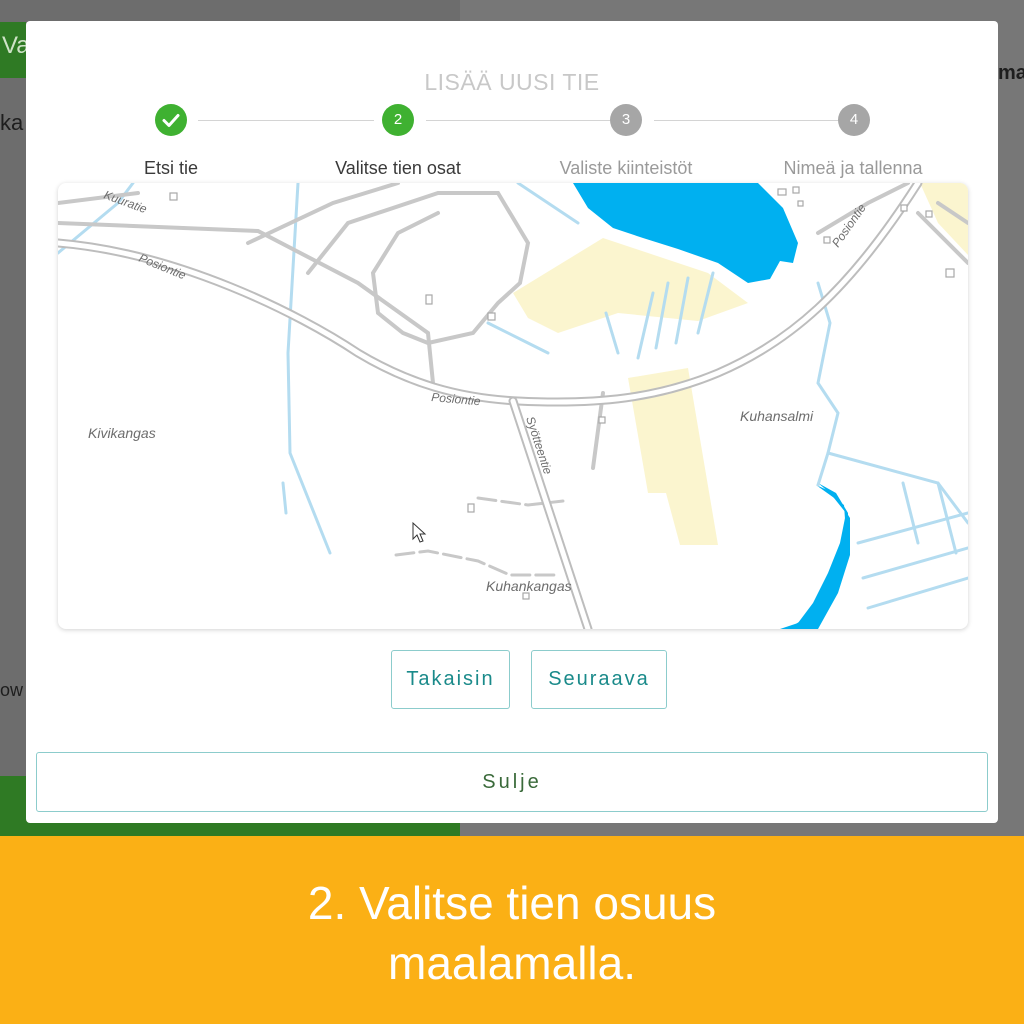  What do you see at coordinates (626, 168) in the screenshot?
I see `step-3-label: Valiste kiinteistöt` at bounding box center [626, 168].